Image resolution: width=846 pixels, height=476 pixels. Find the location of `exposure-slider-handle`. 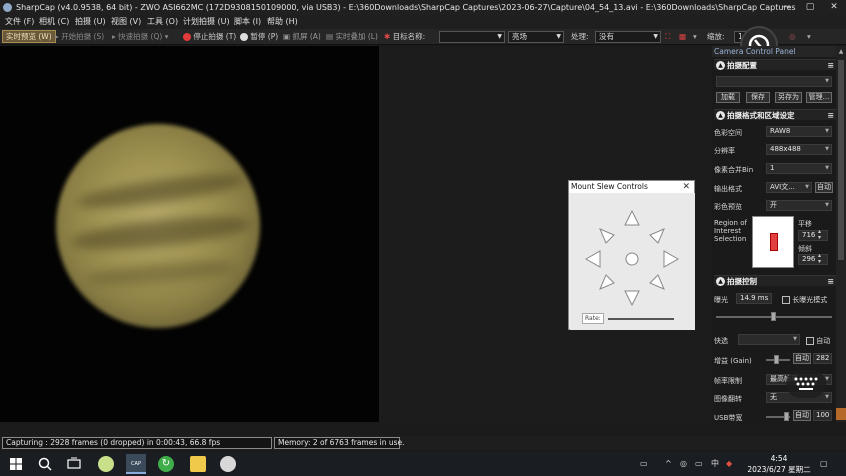

exposure-slider-handle is located at coordinates (773, 316).